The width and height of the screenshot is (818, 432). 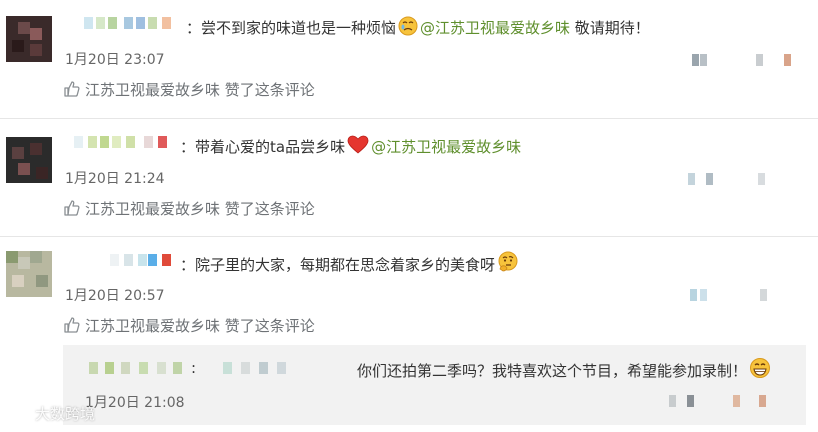 I want to click on reply-actions, so click(x=724, y=402).